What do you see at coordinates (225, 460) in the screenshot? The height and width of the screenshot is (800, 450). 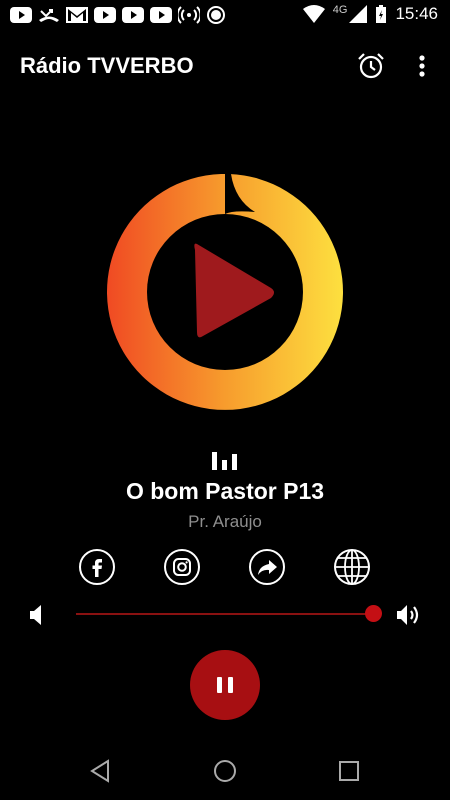 I see `equalizer-icon` at bounding box center [225, 460].